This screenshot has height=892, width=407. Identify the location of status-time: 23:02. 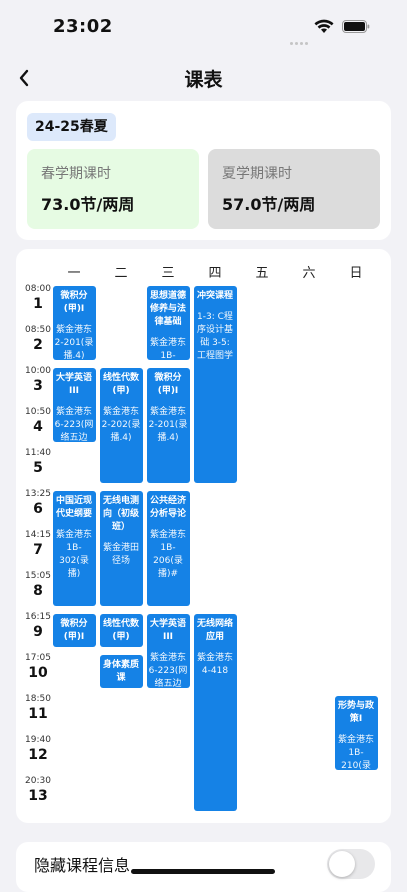
(83, 26).